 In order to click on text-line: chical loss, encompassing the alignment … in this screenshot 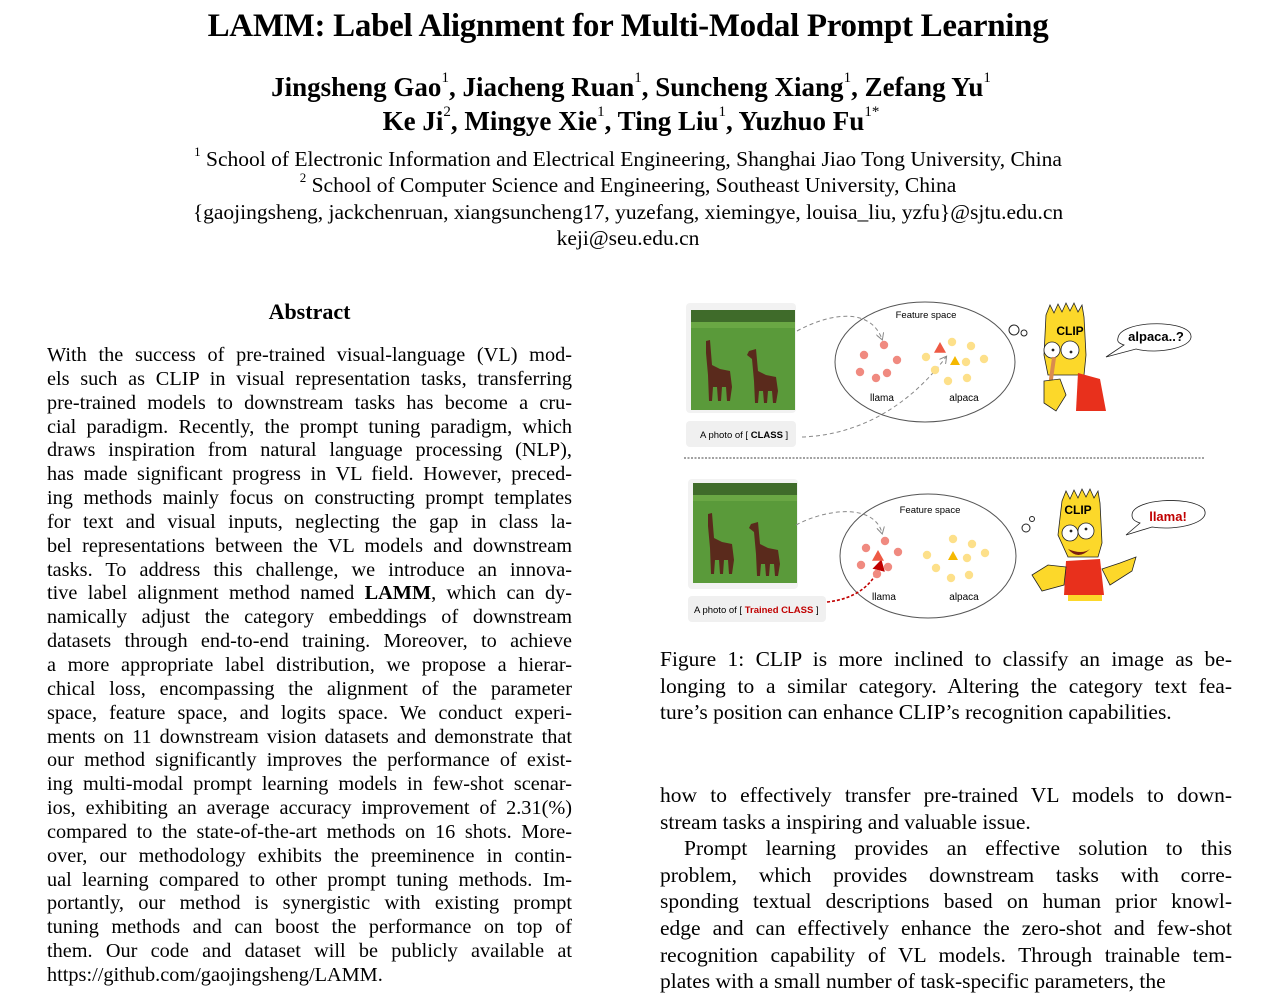, I will do `click(309, 688)`.